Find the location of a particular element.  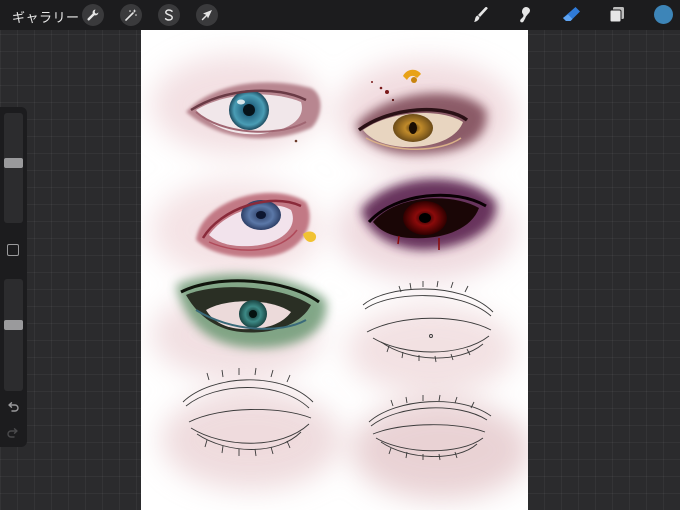

layers-icon is located at coordinates (617, 15).